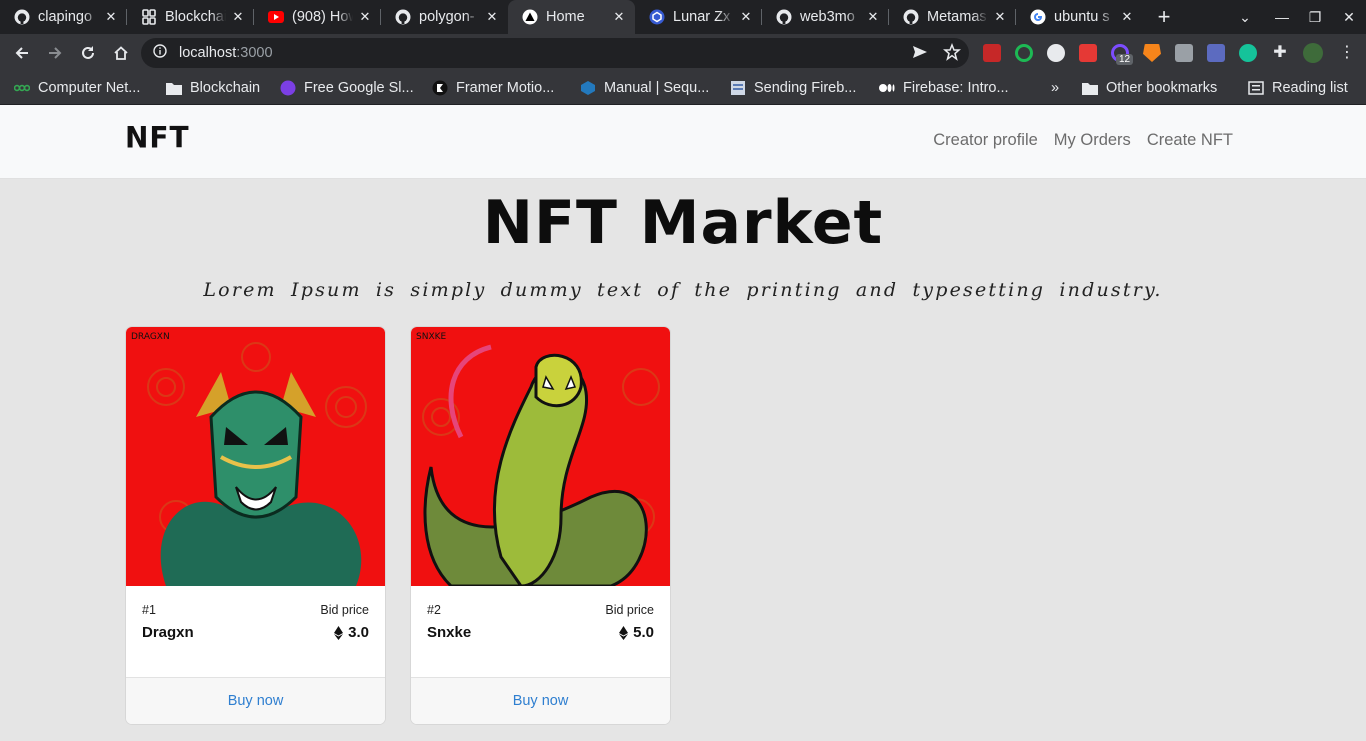 Image resolution: width=1366 pixels, height=741 pixels. Describe the element at coordinates (1347, 53) in the screenshot. I see `menu-icon: ⋮` at that location.